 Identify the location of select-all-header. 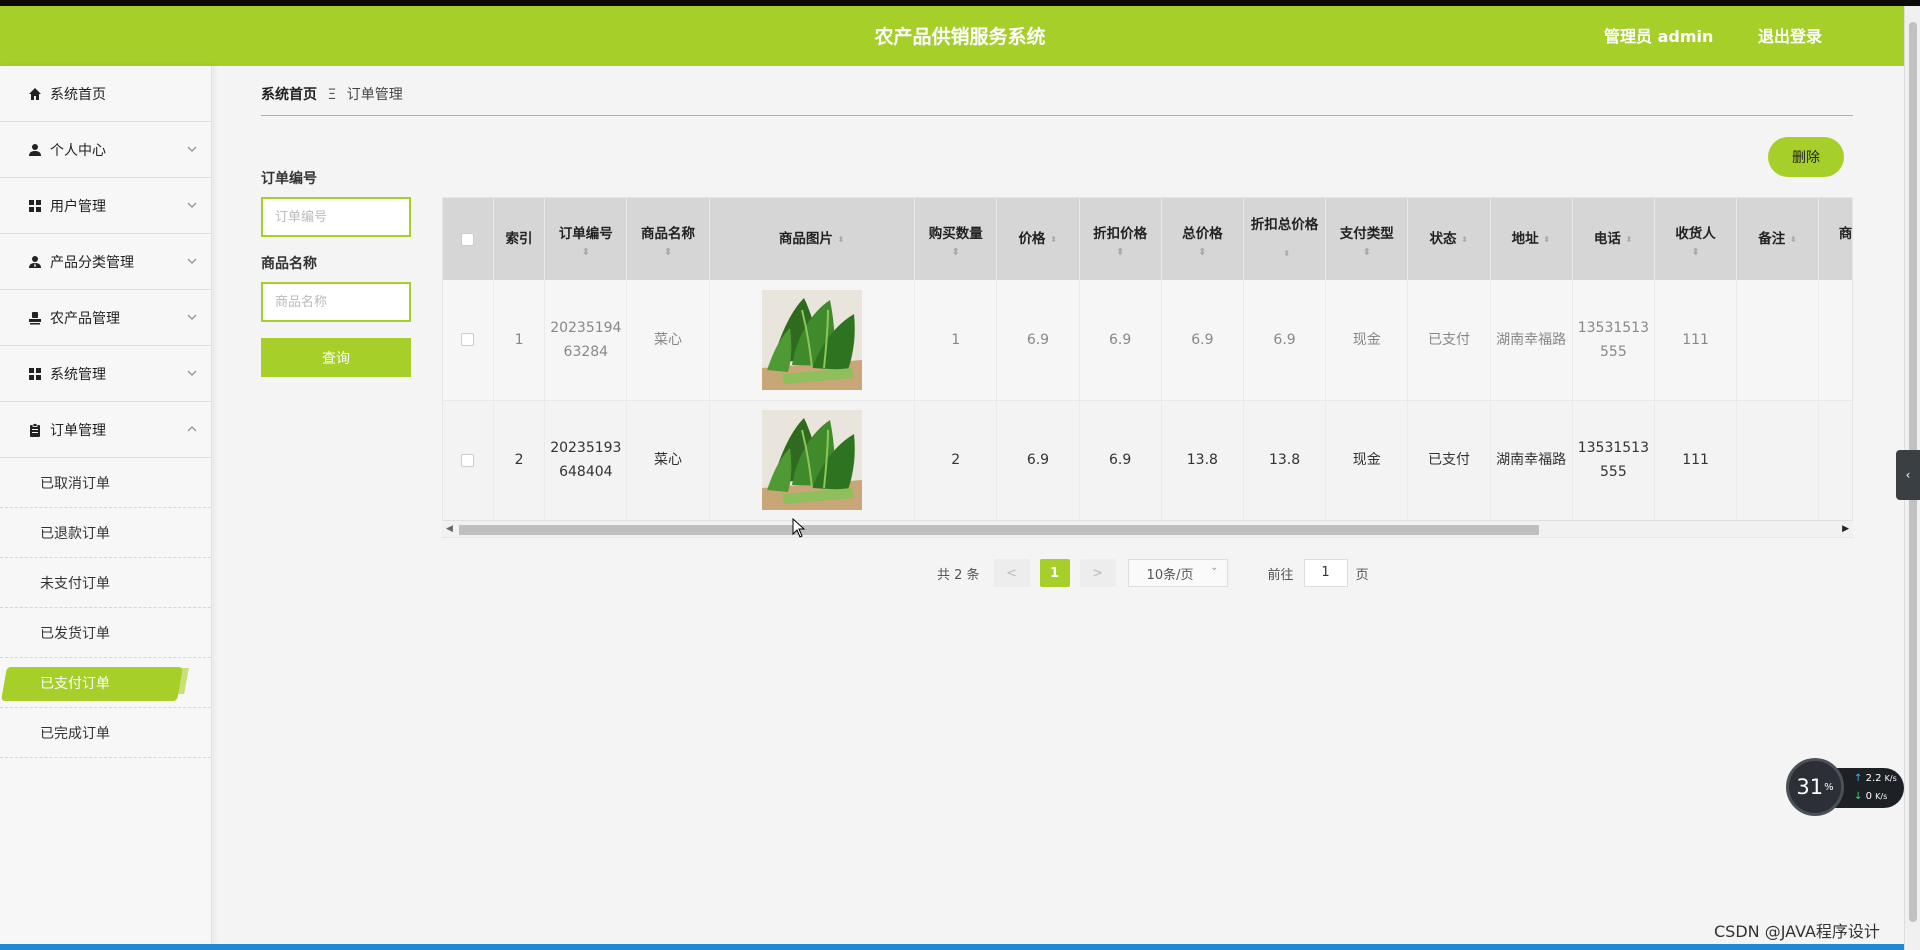
(468, 239).